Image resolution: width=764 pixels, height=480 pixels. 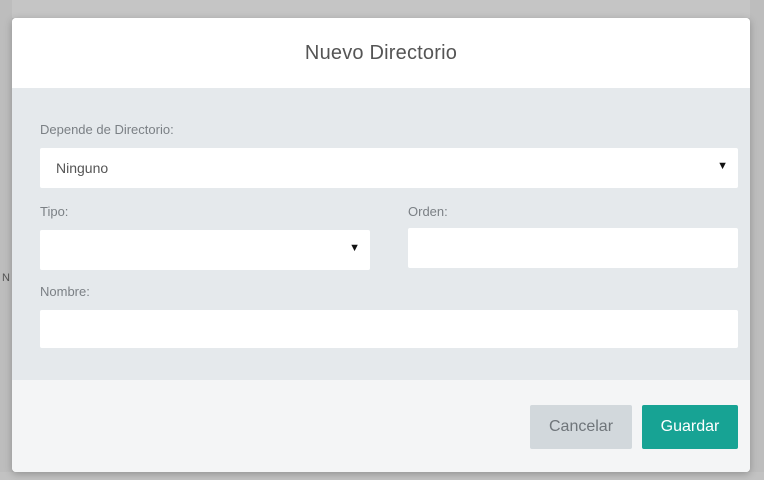 I want to click on backdrop-top, so click(x=382, y=9).